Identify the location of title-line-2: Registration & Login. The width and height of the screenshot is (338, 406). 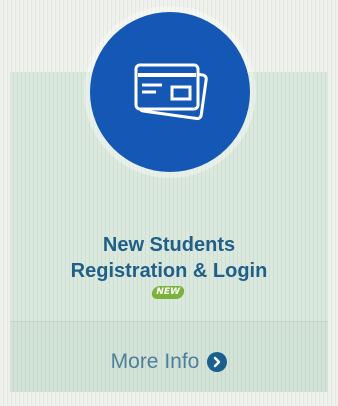
(169, 271).